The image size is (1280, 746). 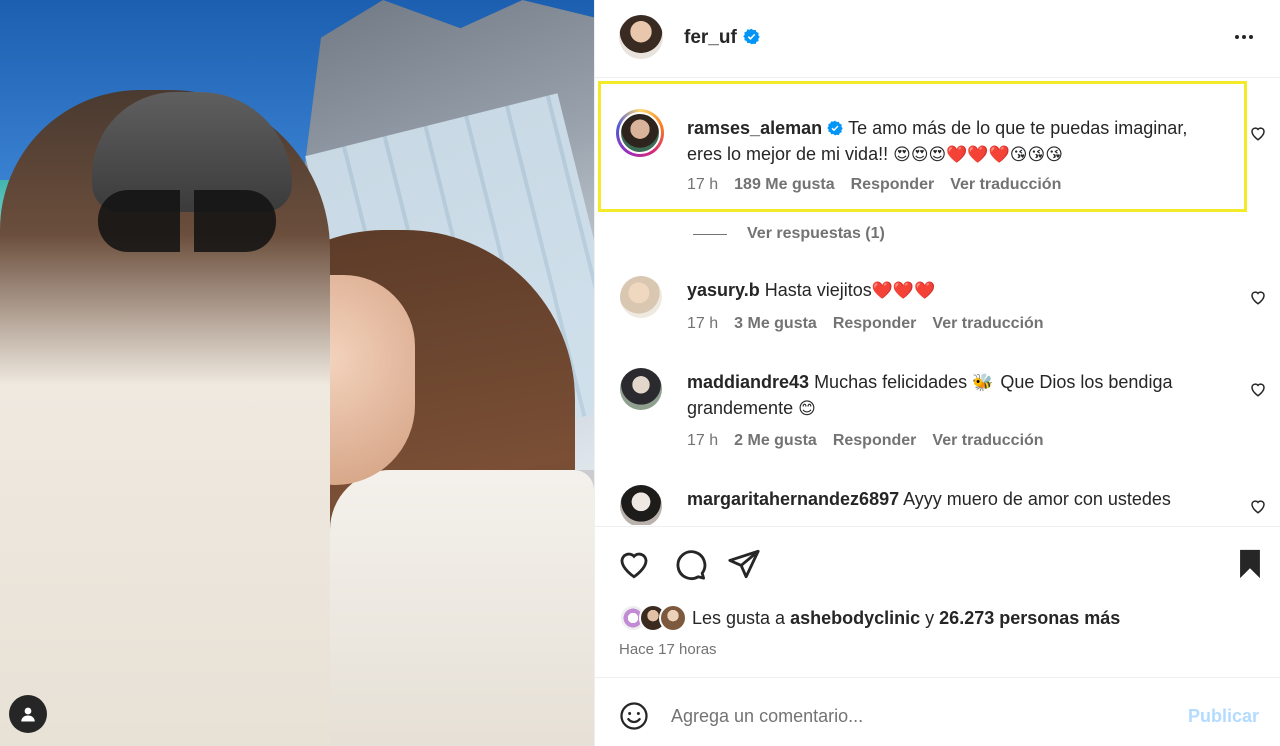 I want to click on comment-username: yasury.b, so click(x=723, y=290).